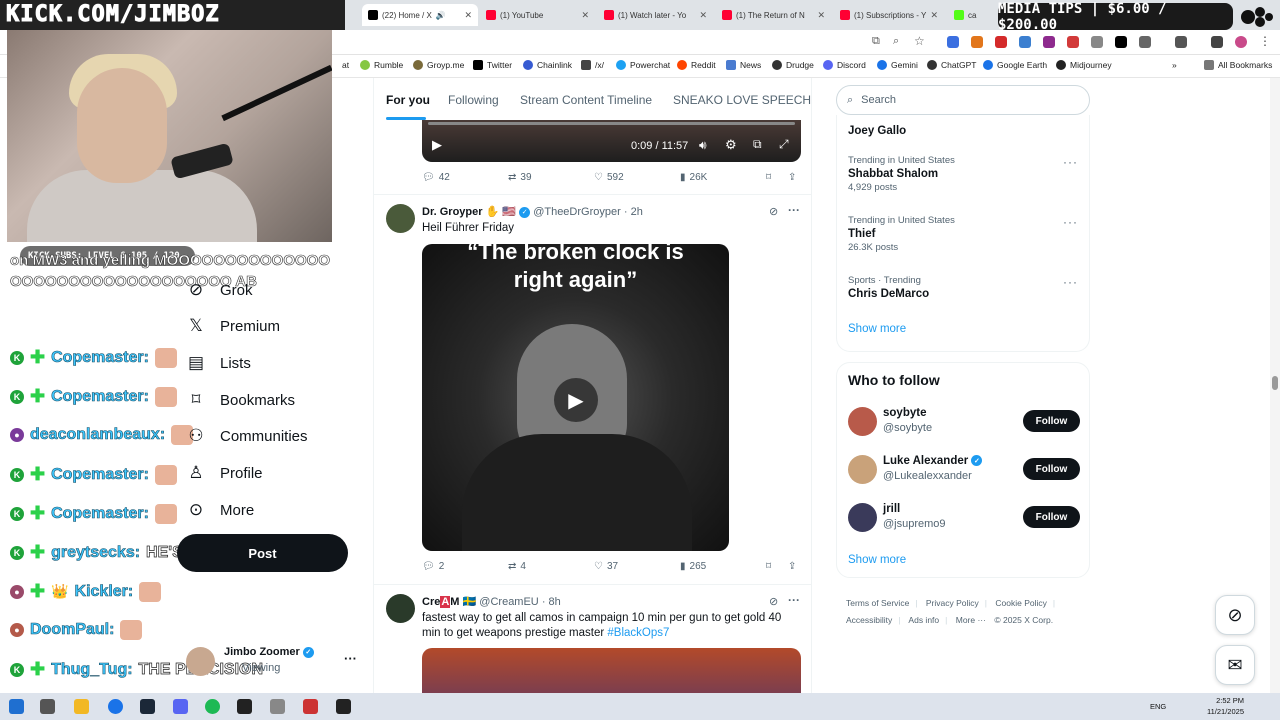 The width and height of the screenshot is (1280, 720). What do you see at coordinates (1084, 65) in the screenshot?
I see `bookmark-item: Midjourney` at bounding box center [1084, 65].